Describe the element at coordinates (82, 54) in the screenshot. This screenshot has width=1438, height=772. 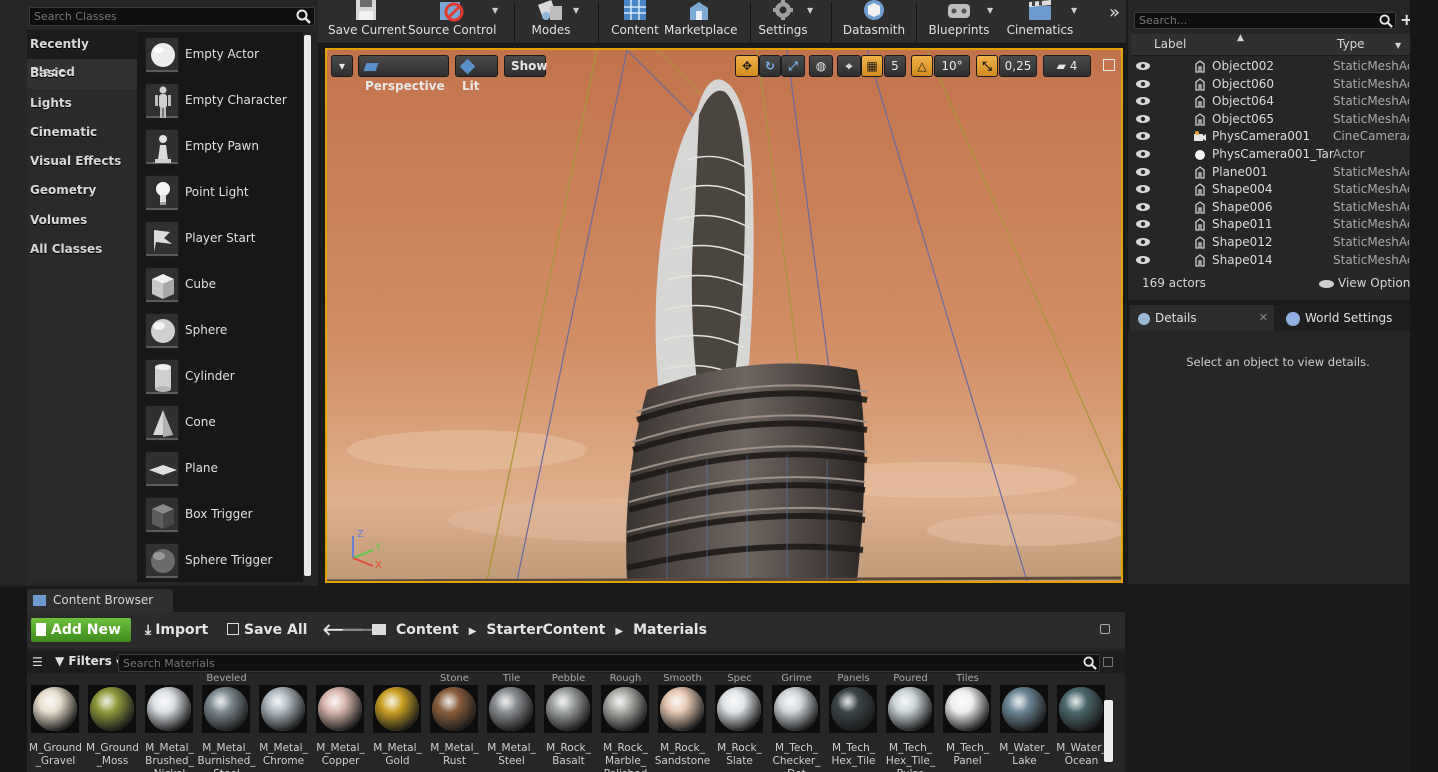
I see `category-recently-placed: Recently Placed` at that location.